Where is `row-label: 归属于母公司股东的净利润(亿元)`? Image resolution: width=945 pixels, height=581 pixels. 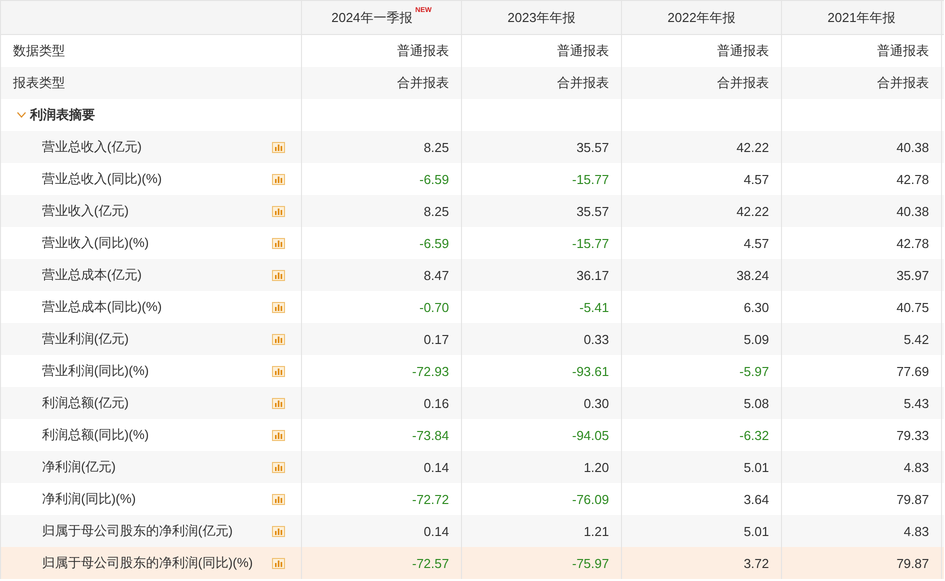
row-label: 归属于母公司股东的净利润(亿元) is located at coordinates (137, 531).